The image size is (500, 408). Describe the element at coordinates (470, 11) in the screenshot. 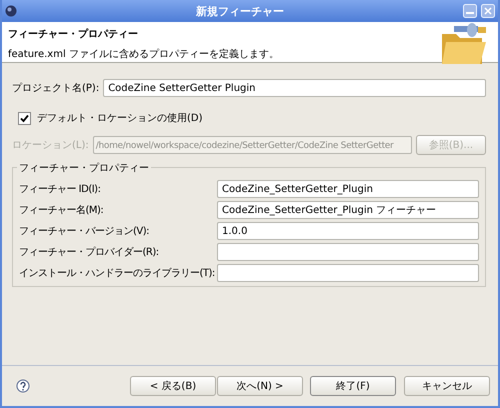

I see `minimize-button` at that location.